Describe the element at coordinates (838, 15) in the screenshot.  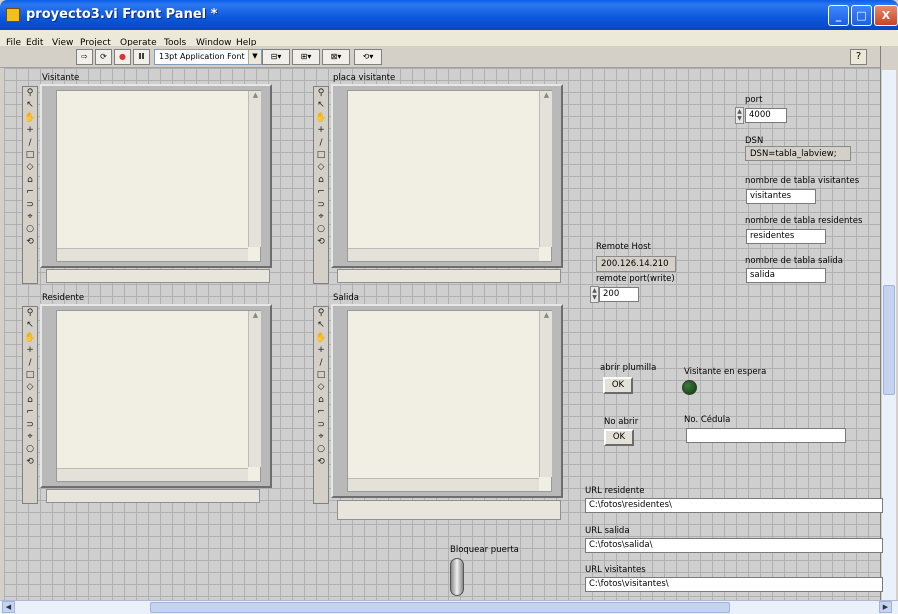
I see `minimize-button: _` at that location.